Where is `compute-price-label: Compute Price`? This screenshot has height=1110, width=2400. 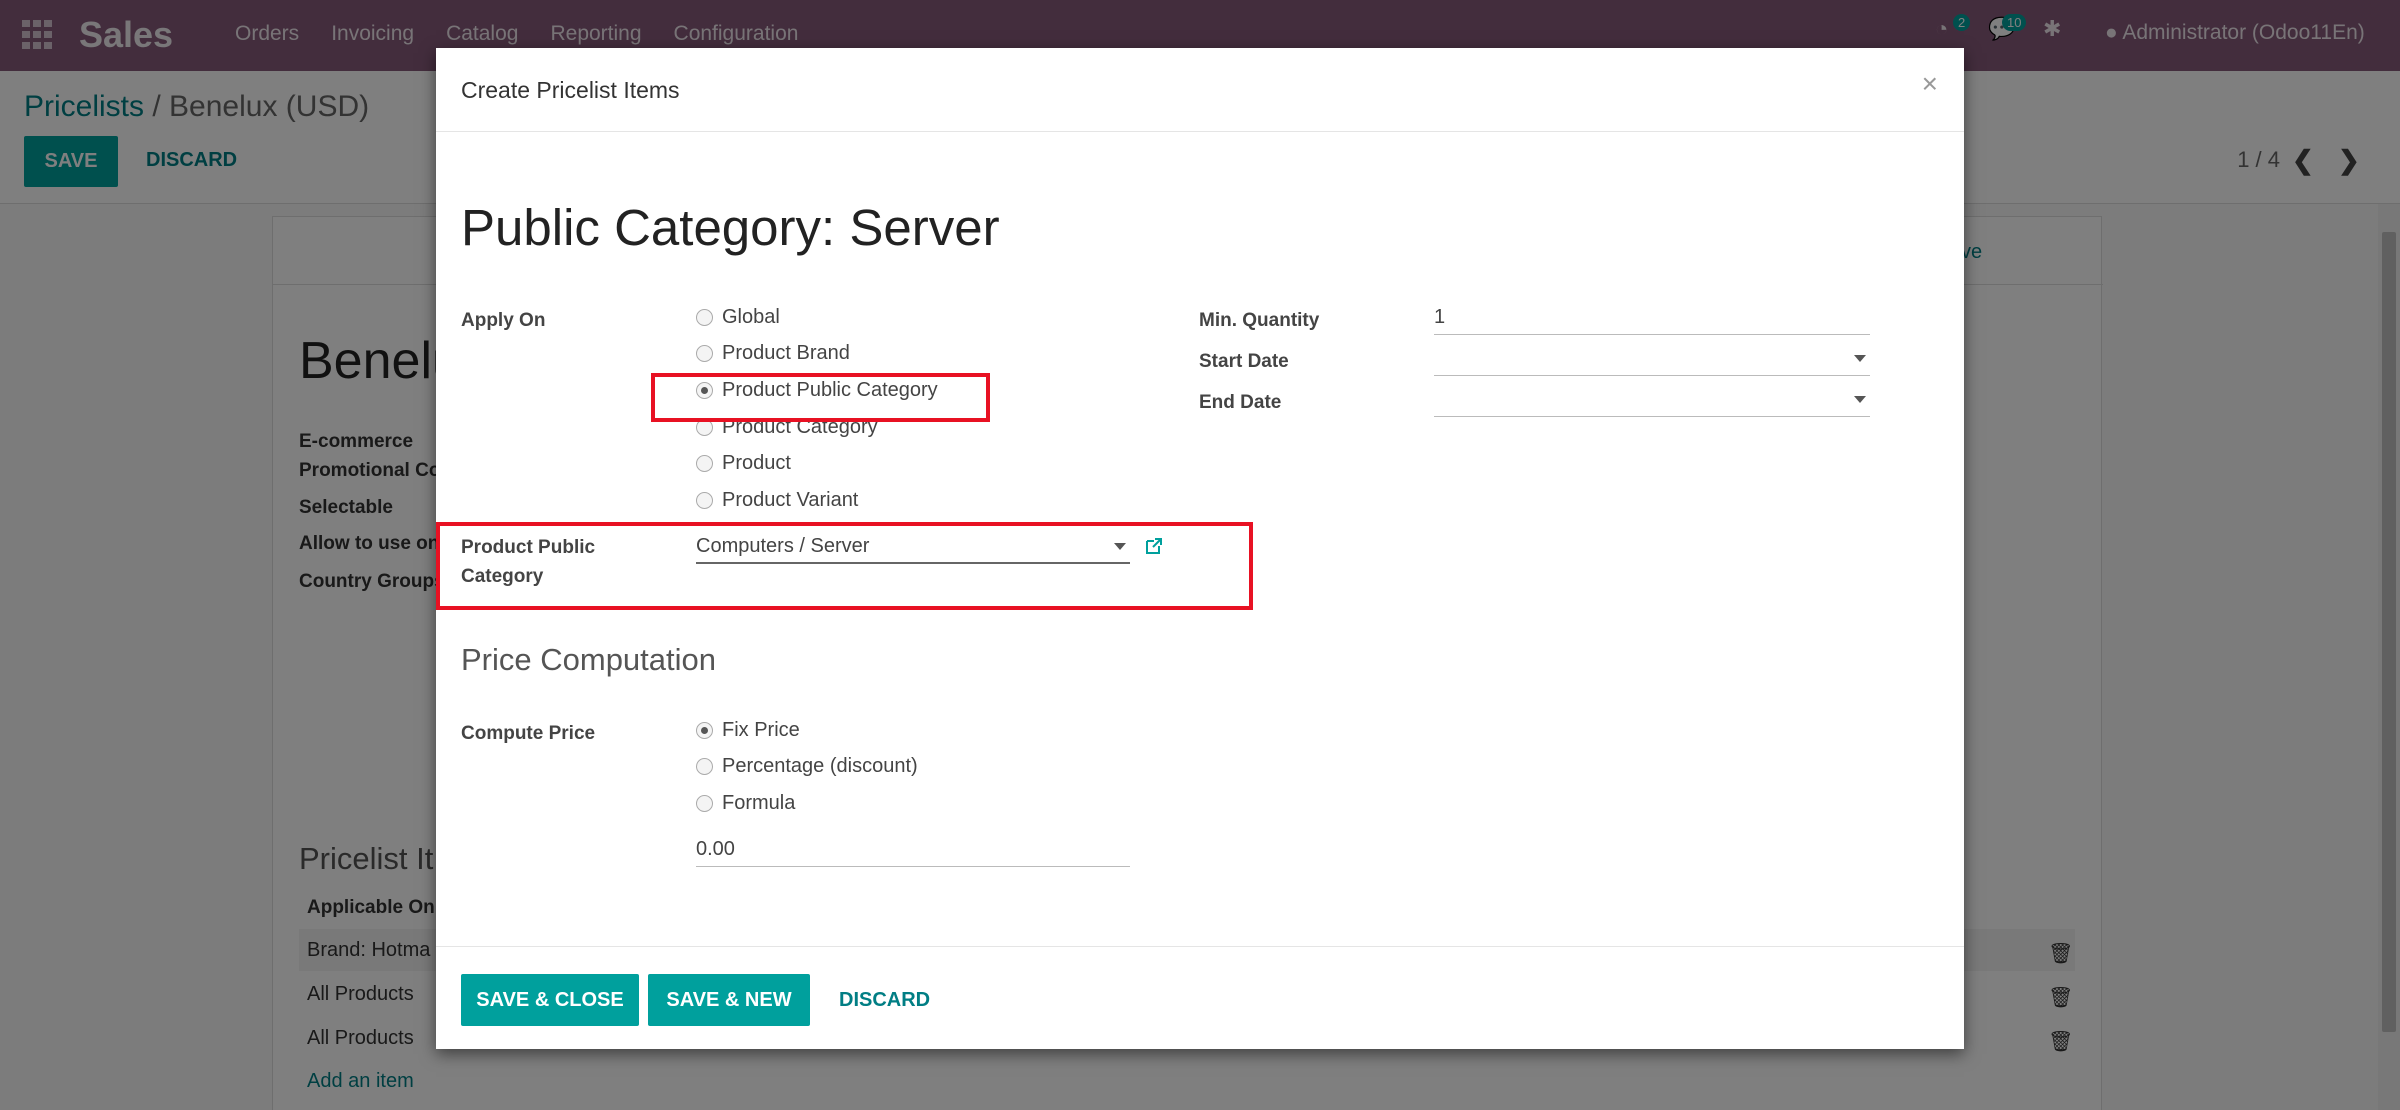
compute-price-label: Compute Price is located at coordinates (528, 733).